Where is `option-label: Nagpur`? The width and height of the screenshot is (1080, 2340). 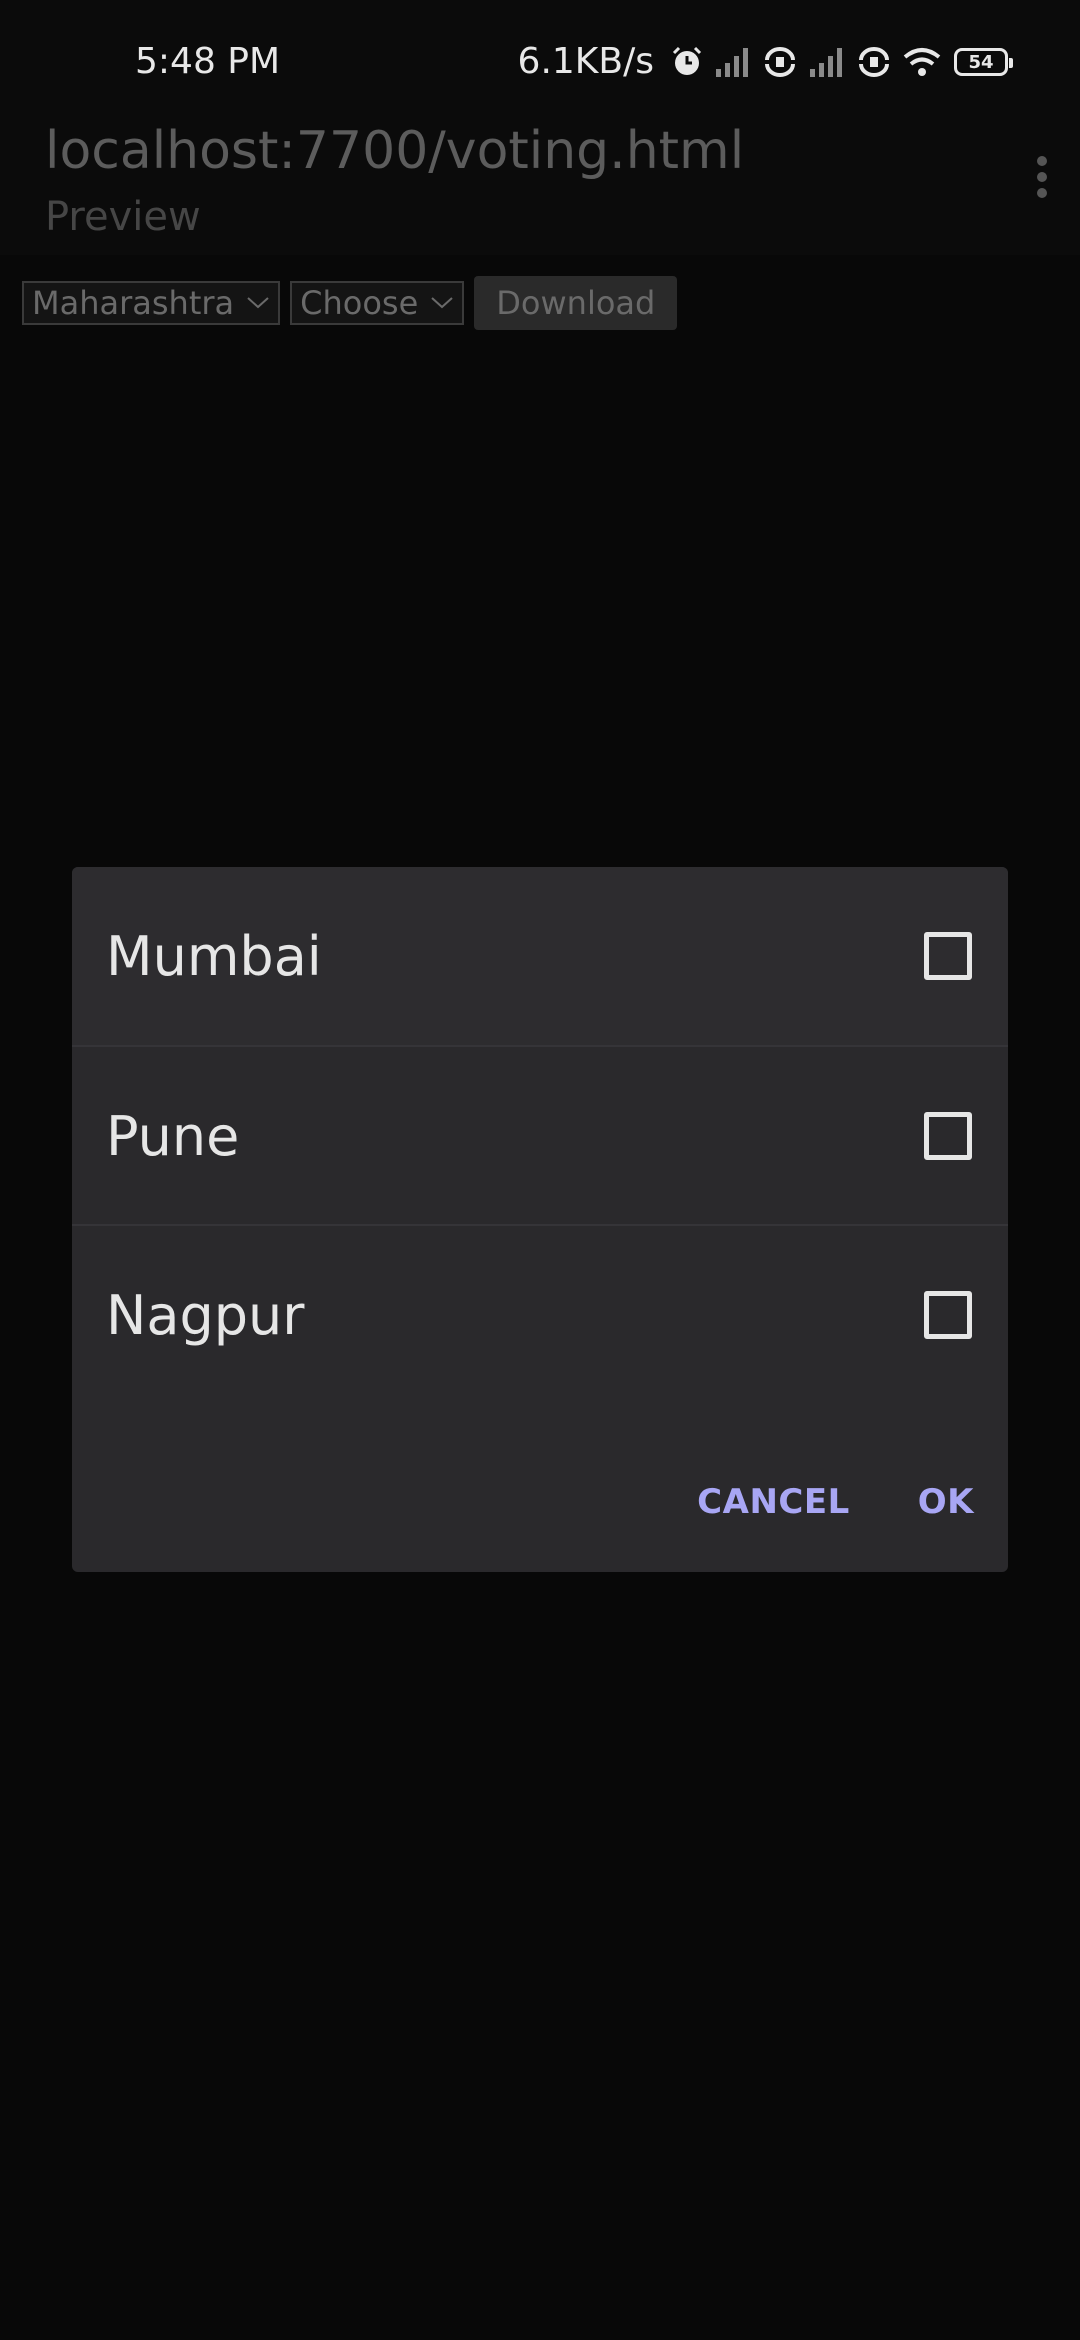 option-label: Nagpur is located at coordinates (205, 1315).